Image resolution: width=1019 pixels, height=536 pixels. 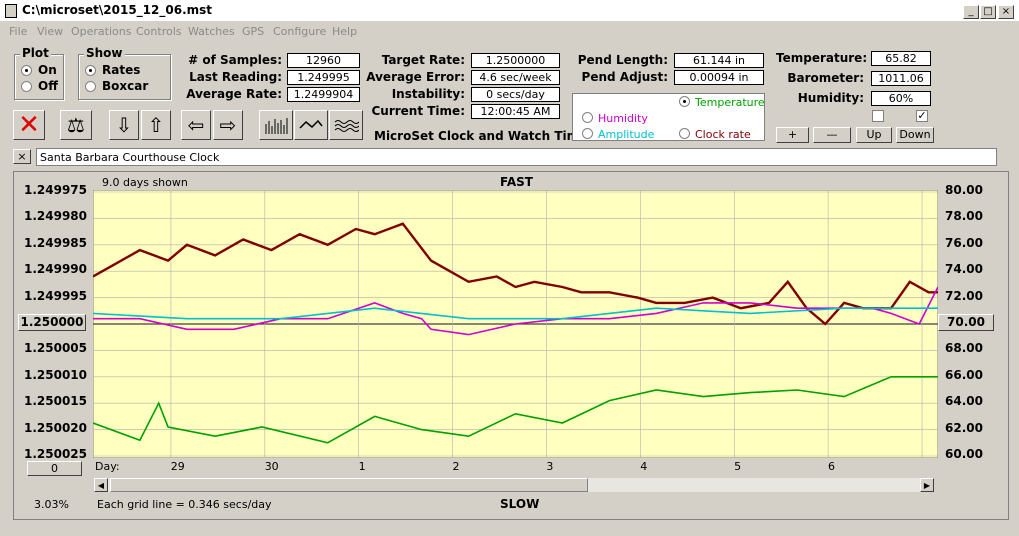 I want to click on app-title: MicroSet Clock and Watch Timer, so click(x=484, y=136).